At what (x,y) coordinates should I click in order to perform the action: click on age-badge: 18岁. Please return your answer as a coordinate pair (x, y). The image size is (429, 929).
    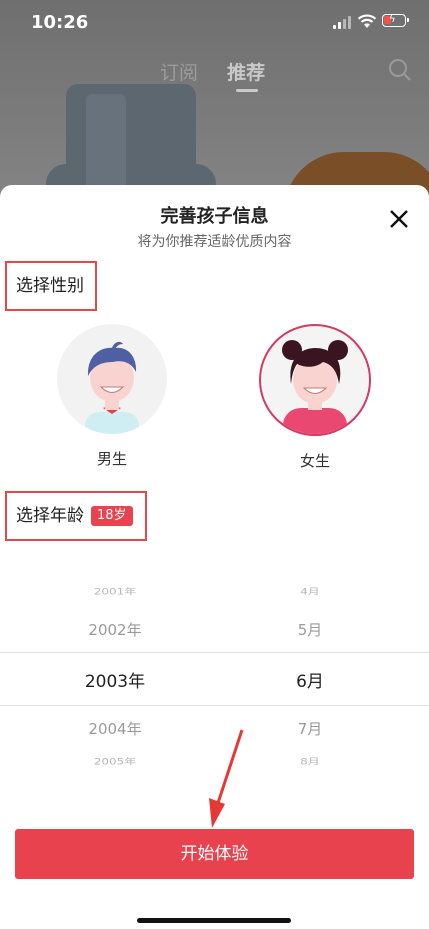
    Looking at the image, I should click on (112, 516).